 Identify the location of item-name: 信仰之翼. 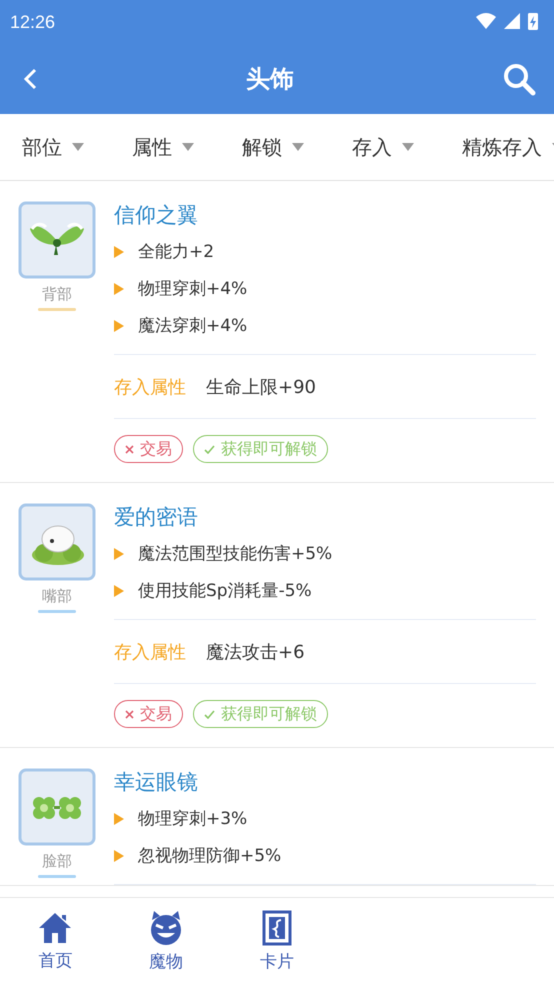
(156, 215).